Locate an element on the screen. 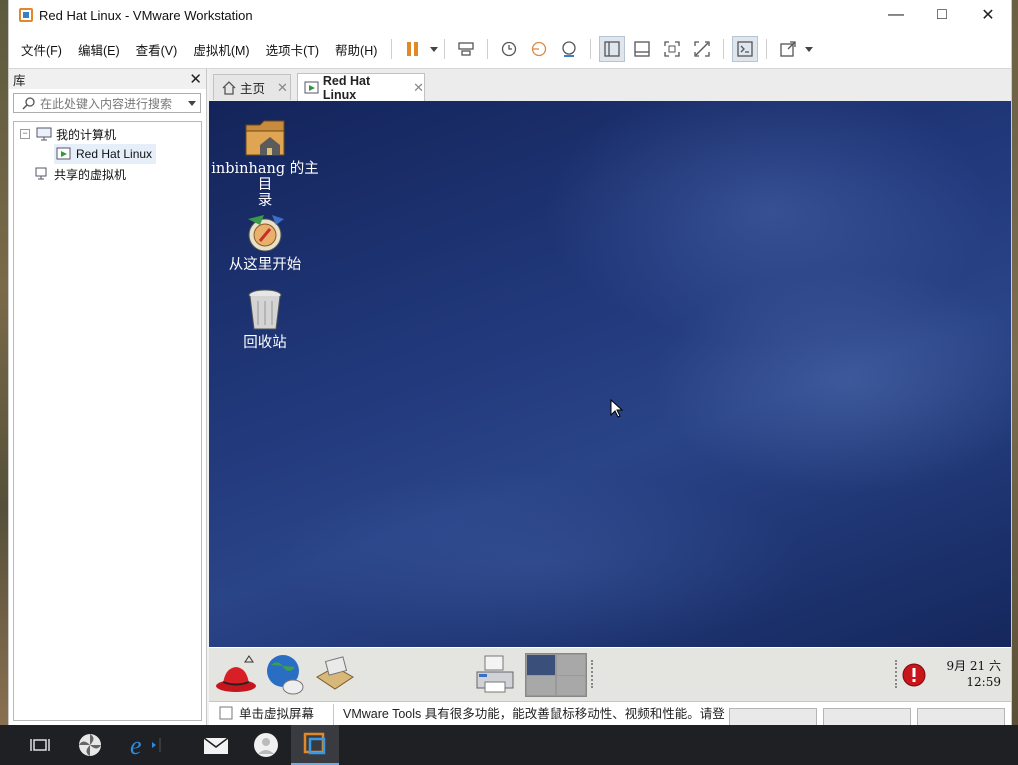 This screenshot has width=1018, height=765. menu-help: 帮助(H) is located at coordinates (356, 49).